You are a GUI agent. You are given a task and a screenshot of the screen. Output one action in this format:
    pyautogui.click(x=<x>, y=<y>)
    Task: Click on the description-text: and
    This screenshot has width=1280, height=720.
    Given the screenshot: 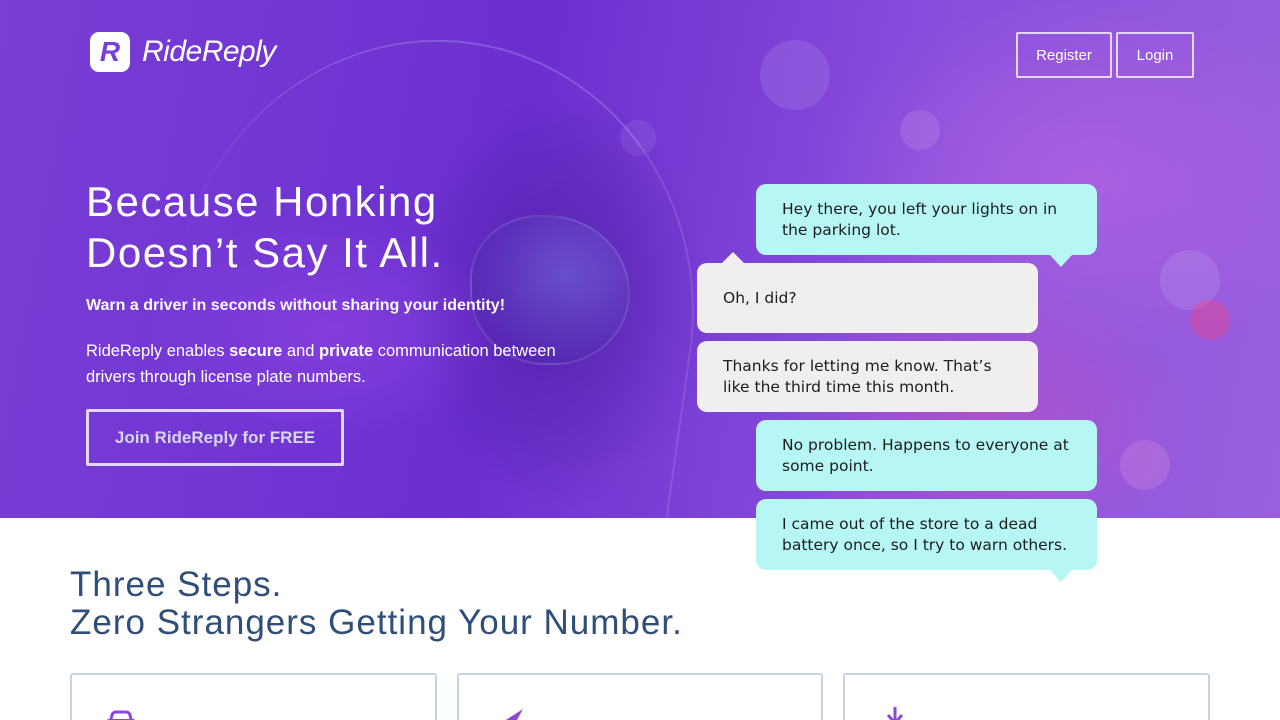 What is the action you would take?
    pyautogui.click(x=301, y=351)
    